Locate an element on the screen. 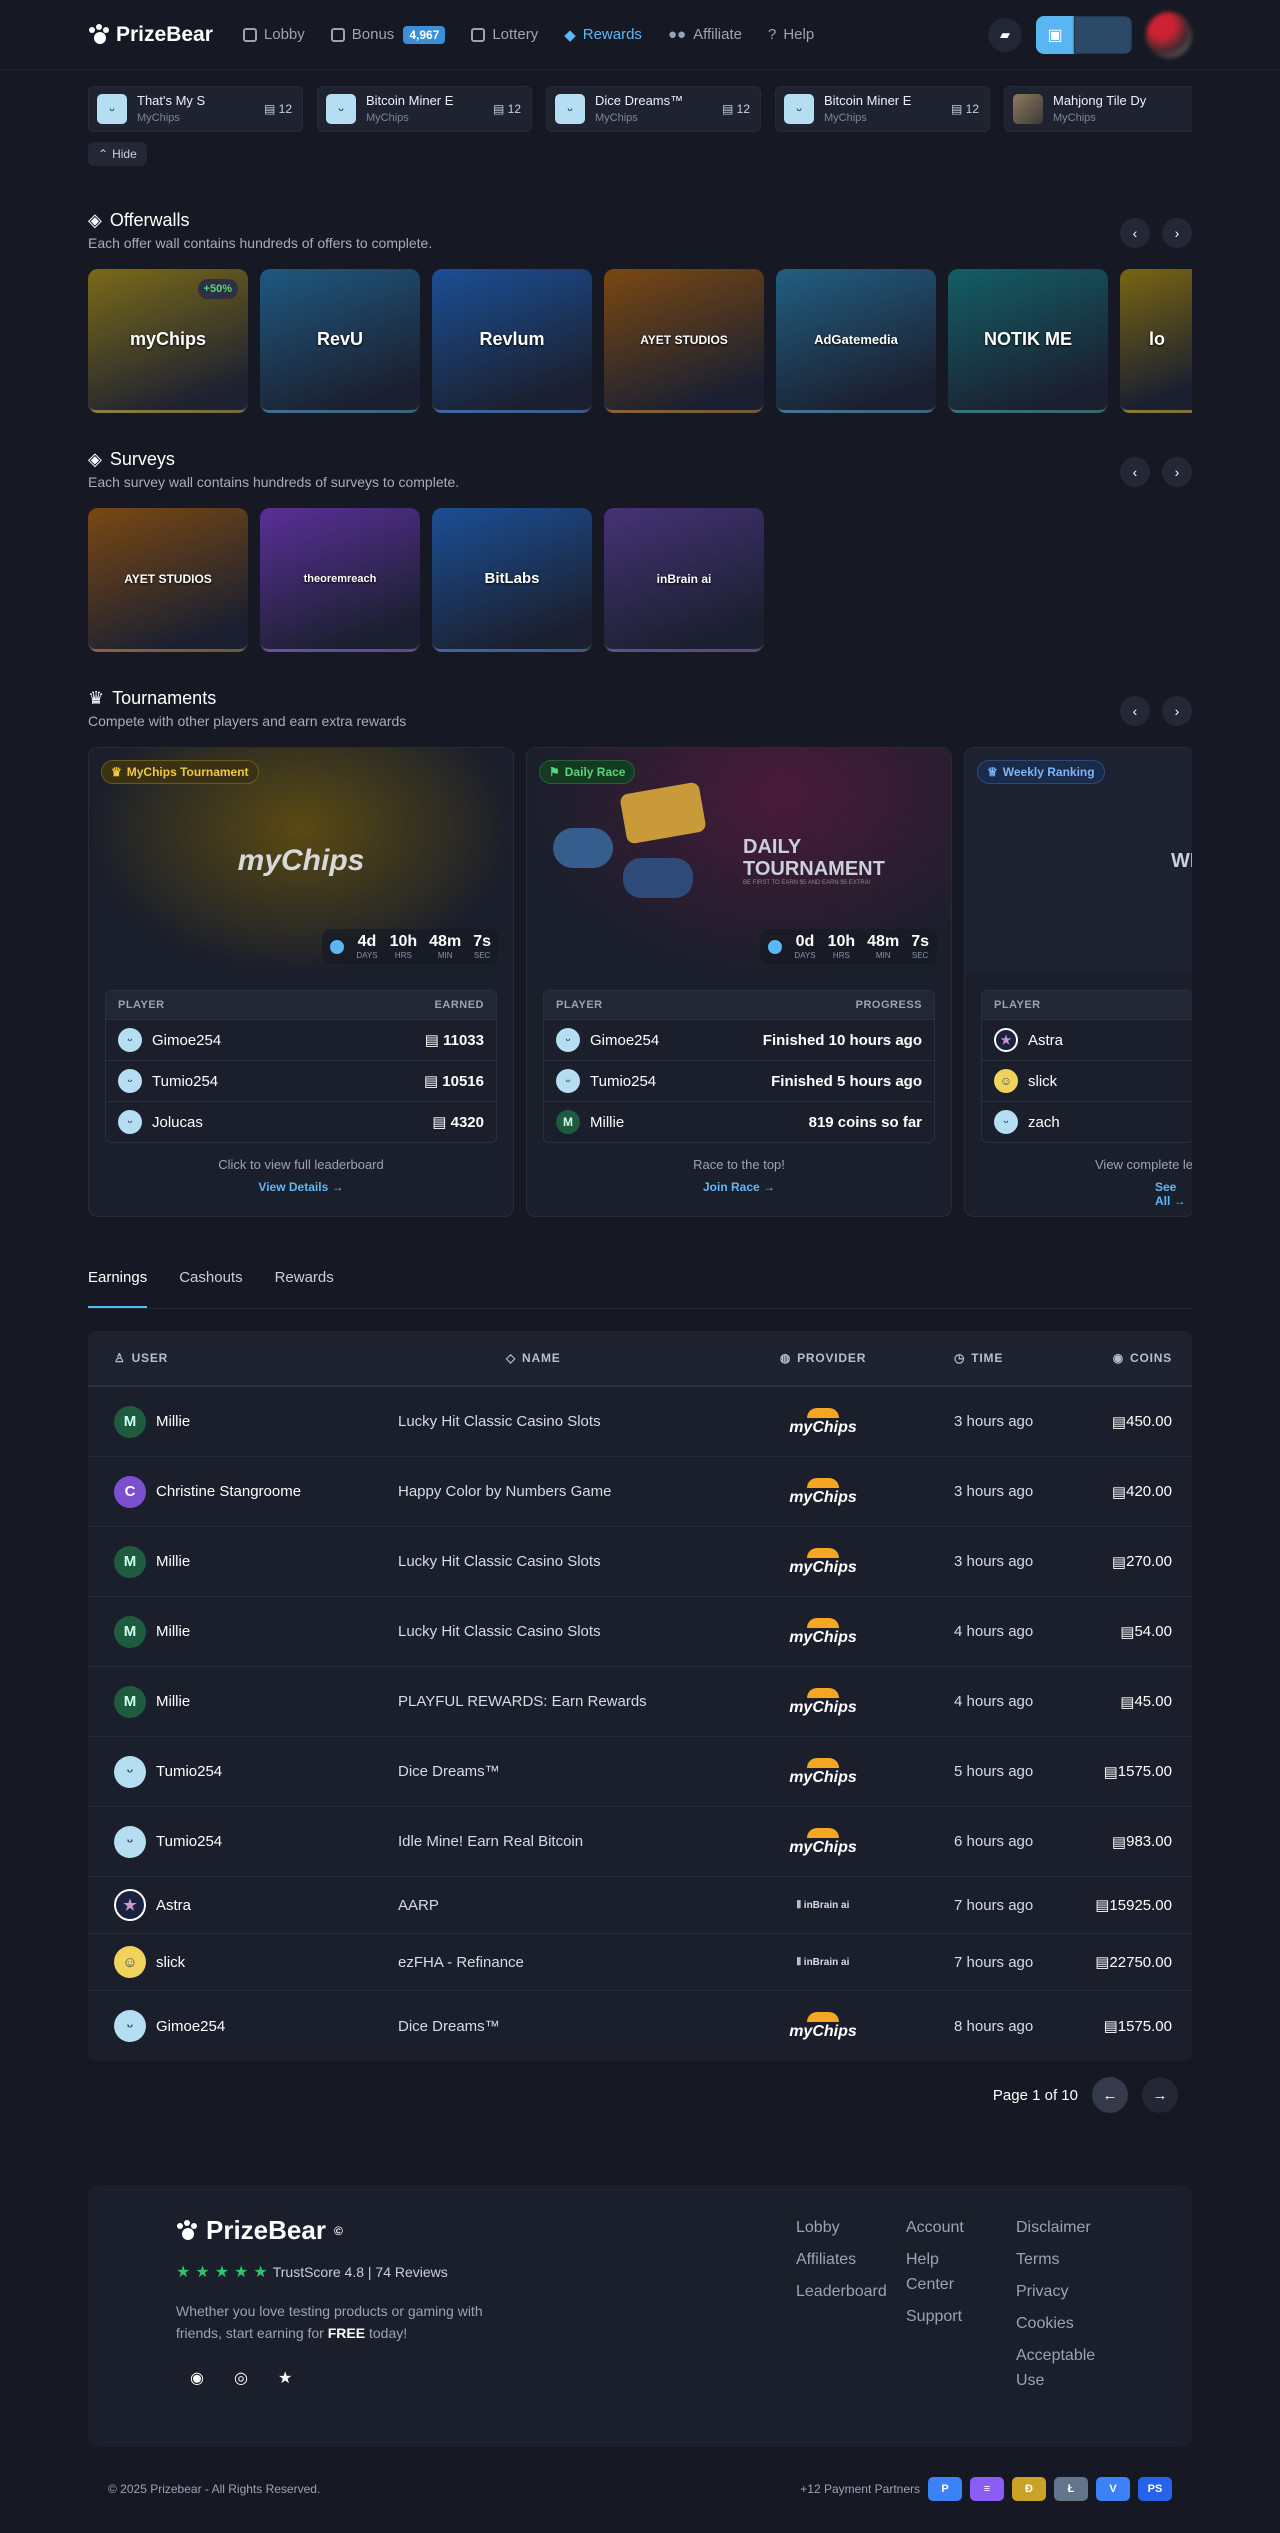  timer-unit: h is located at coordinates (412, 941).